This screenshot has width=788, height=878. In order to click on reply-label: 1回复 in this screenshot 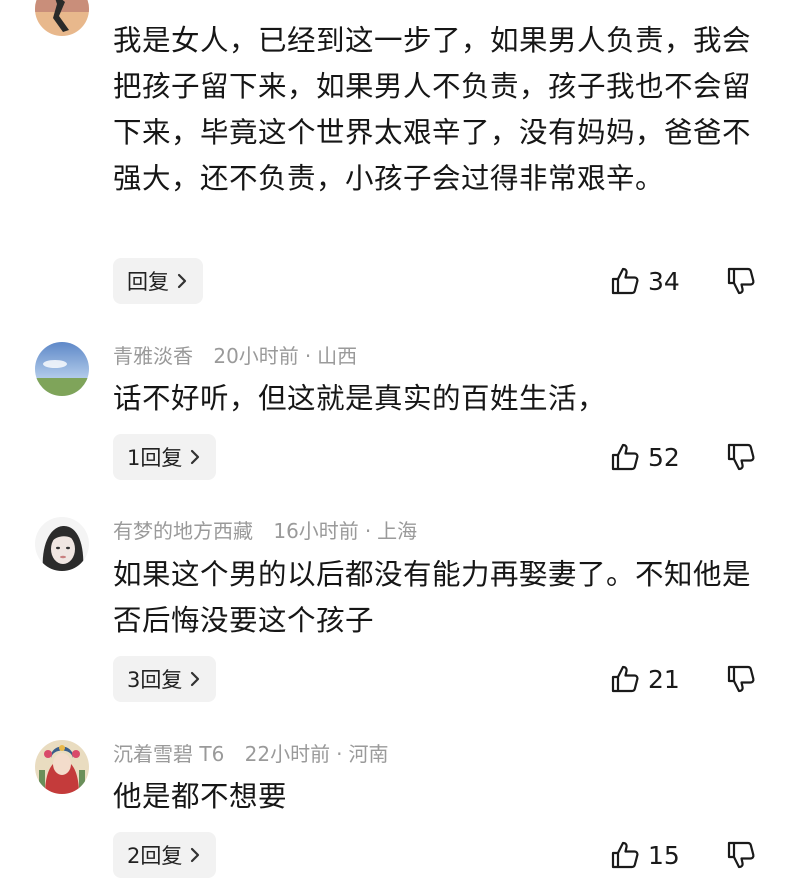, I will do `click(155, 458)`.